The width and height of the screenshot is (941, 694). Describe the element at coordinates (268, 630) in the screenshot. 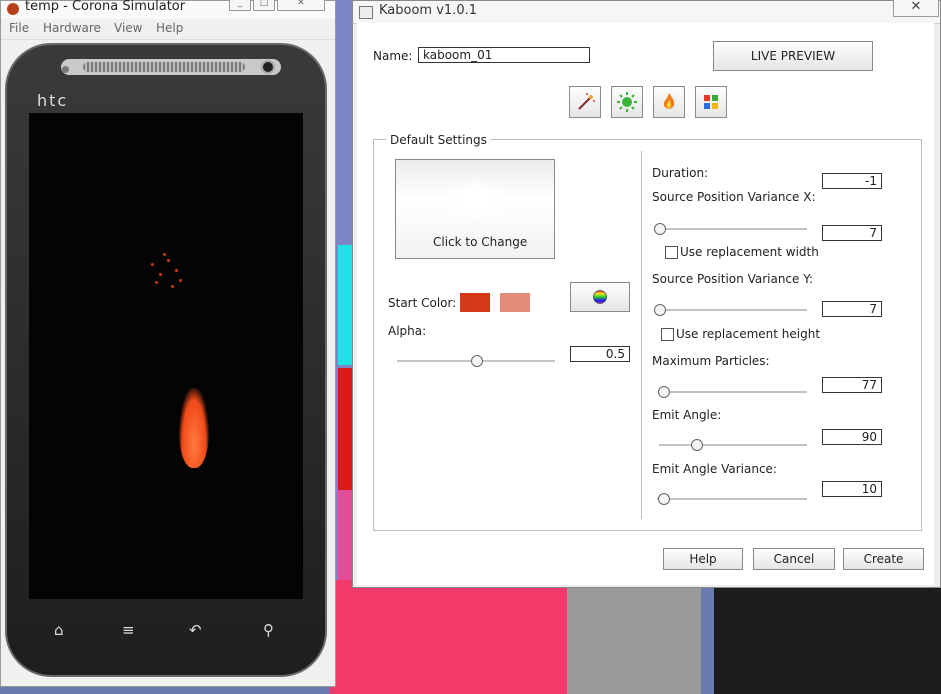

I see `search-icon: ⚲` at that location.